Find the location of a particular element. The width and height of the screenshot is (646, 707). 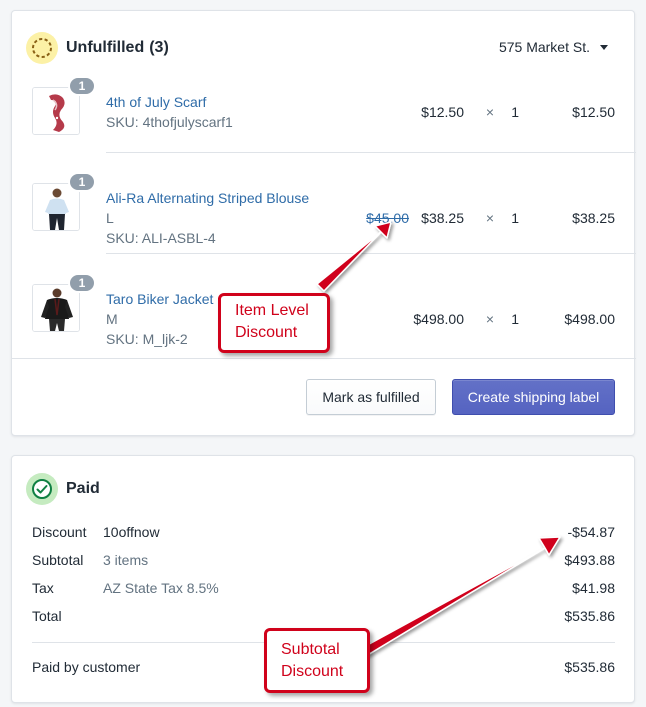

caret-down-icon is located at coordinates (604, 47).